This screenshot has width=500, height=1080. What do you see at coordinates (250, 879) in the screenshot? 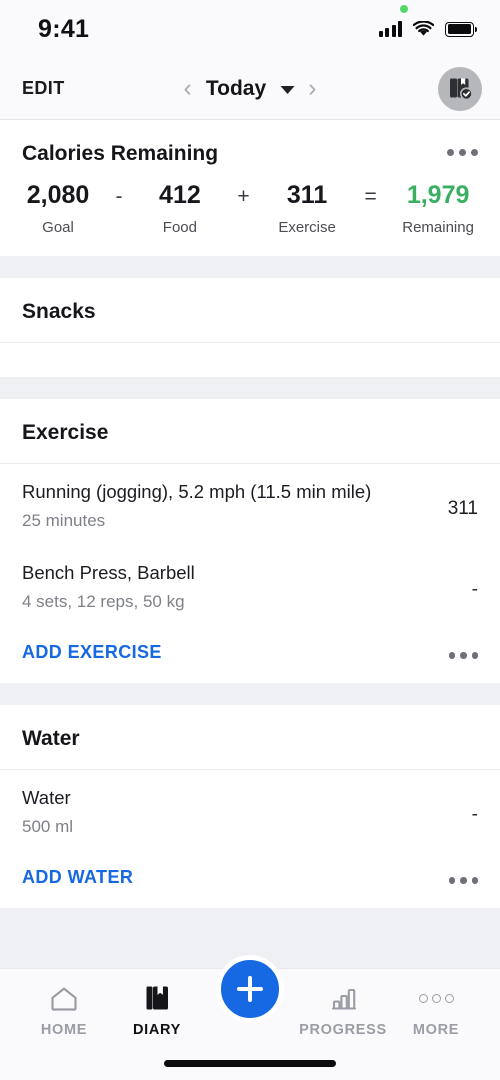
I see `water-action-row: ADD WATER` at bounding box center [250, 879].